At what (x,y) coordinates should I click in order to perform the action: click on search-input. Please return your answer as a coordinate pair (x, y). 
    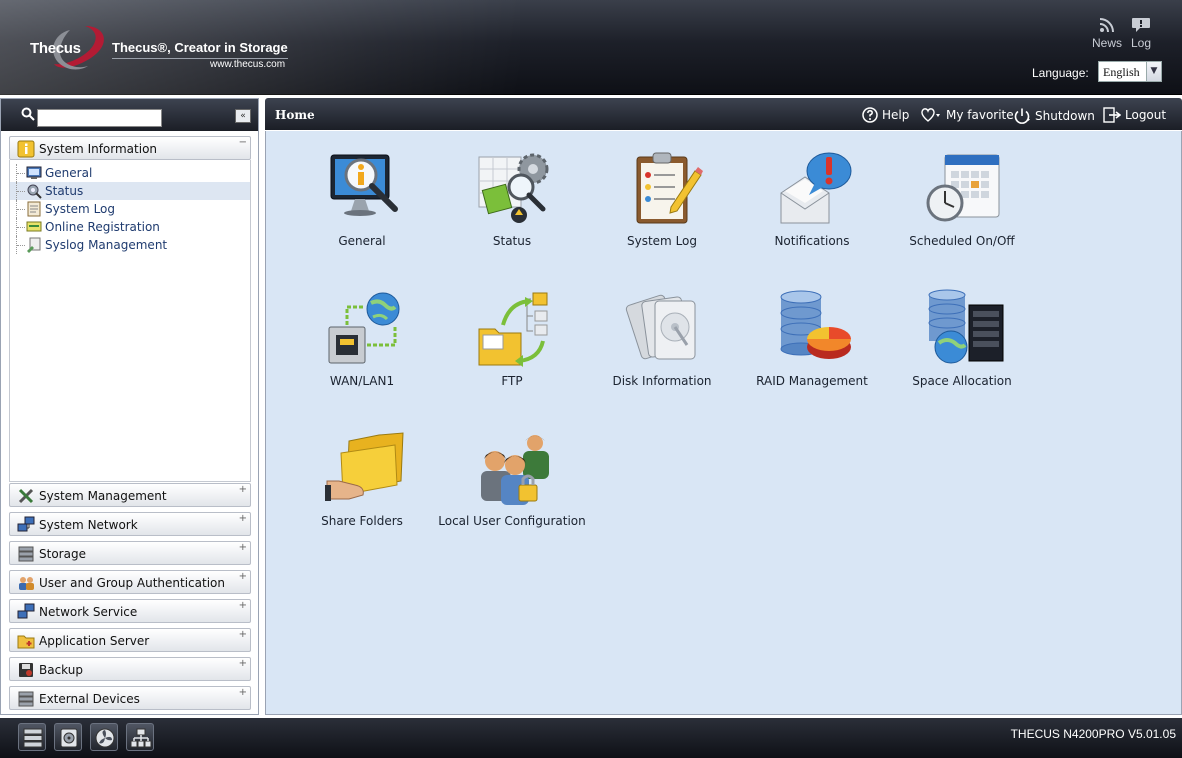
    Looking at the image, I should click on (99, 118).